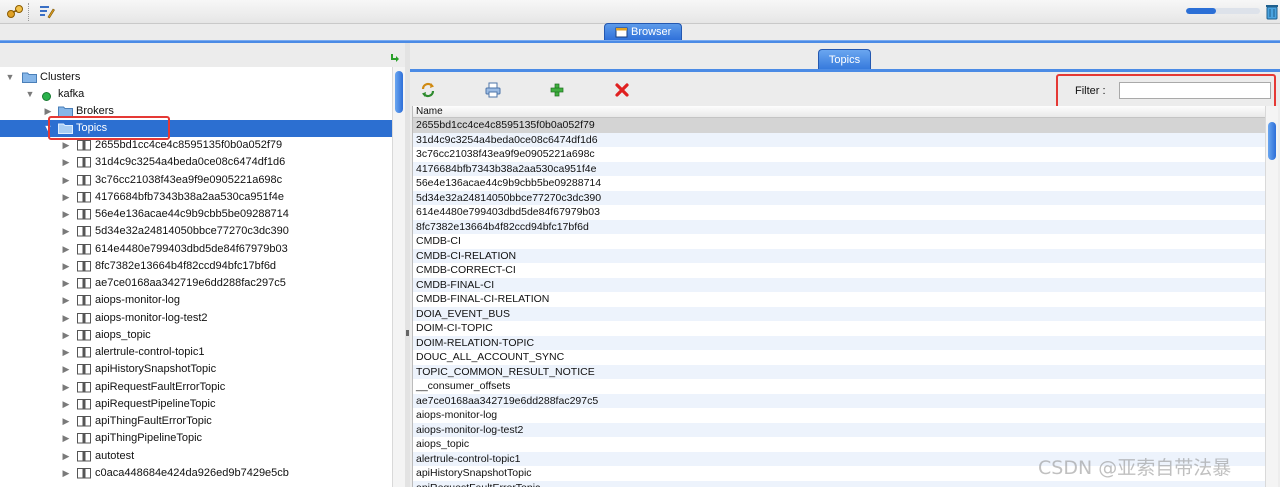 This screenshot has height=487, width=1280. What do you see at coordinates (407, 265) in the screenshot?
I see `pane-splitter` at bounding box center [407, 265].